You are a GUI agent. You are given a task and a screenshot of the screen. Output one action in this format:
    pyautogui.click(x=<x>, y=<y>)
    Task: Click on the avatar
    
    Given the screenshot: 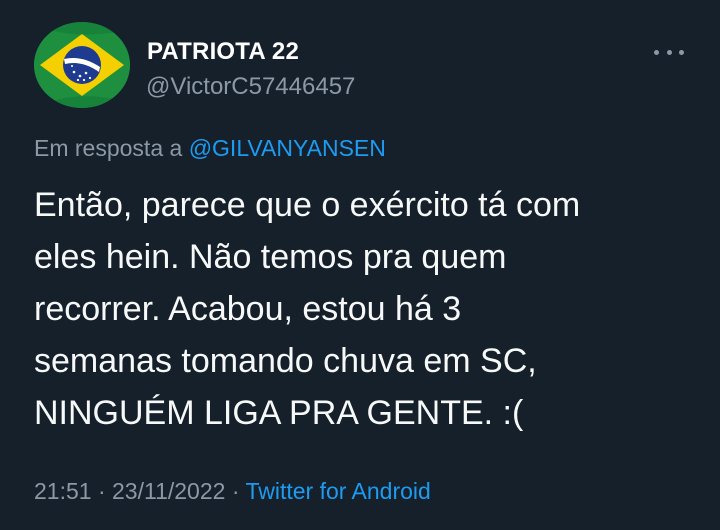 What is the action you would take?
    pyautogui.click(x=82, y=65)
    